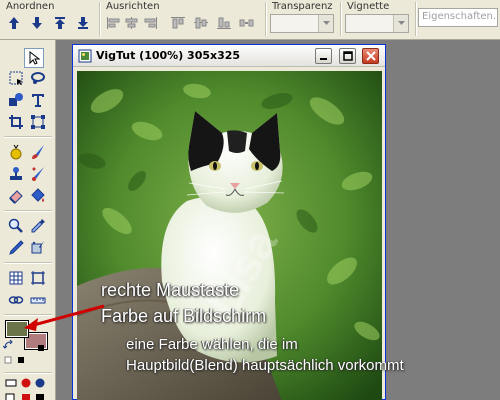 The width and height of the screenshot is (500, 400). I want to click on annotation-line-1: rechte Maustaste, so click(170, 290).